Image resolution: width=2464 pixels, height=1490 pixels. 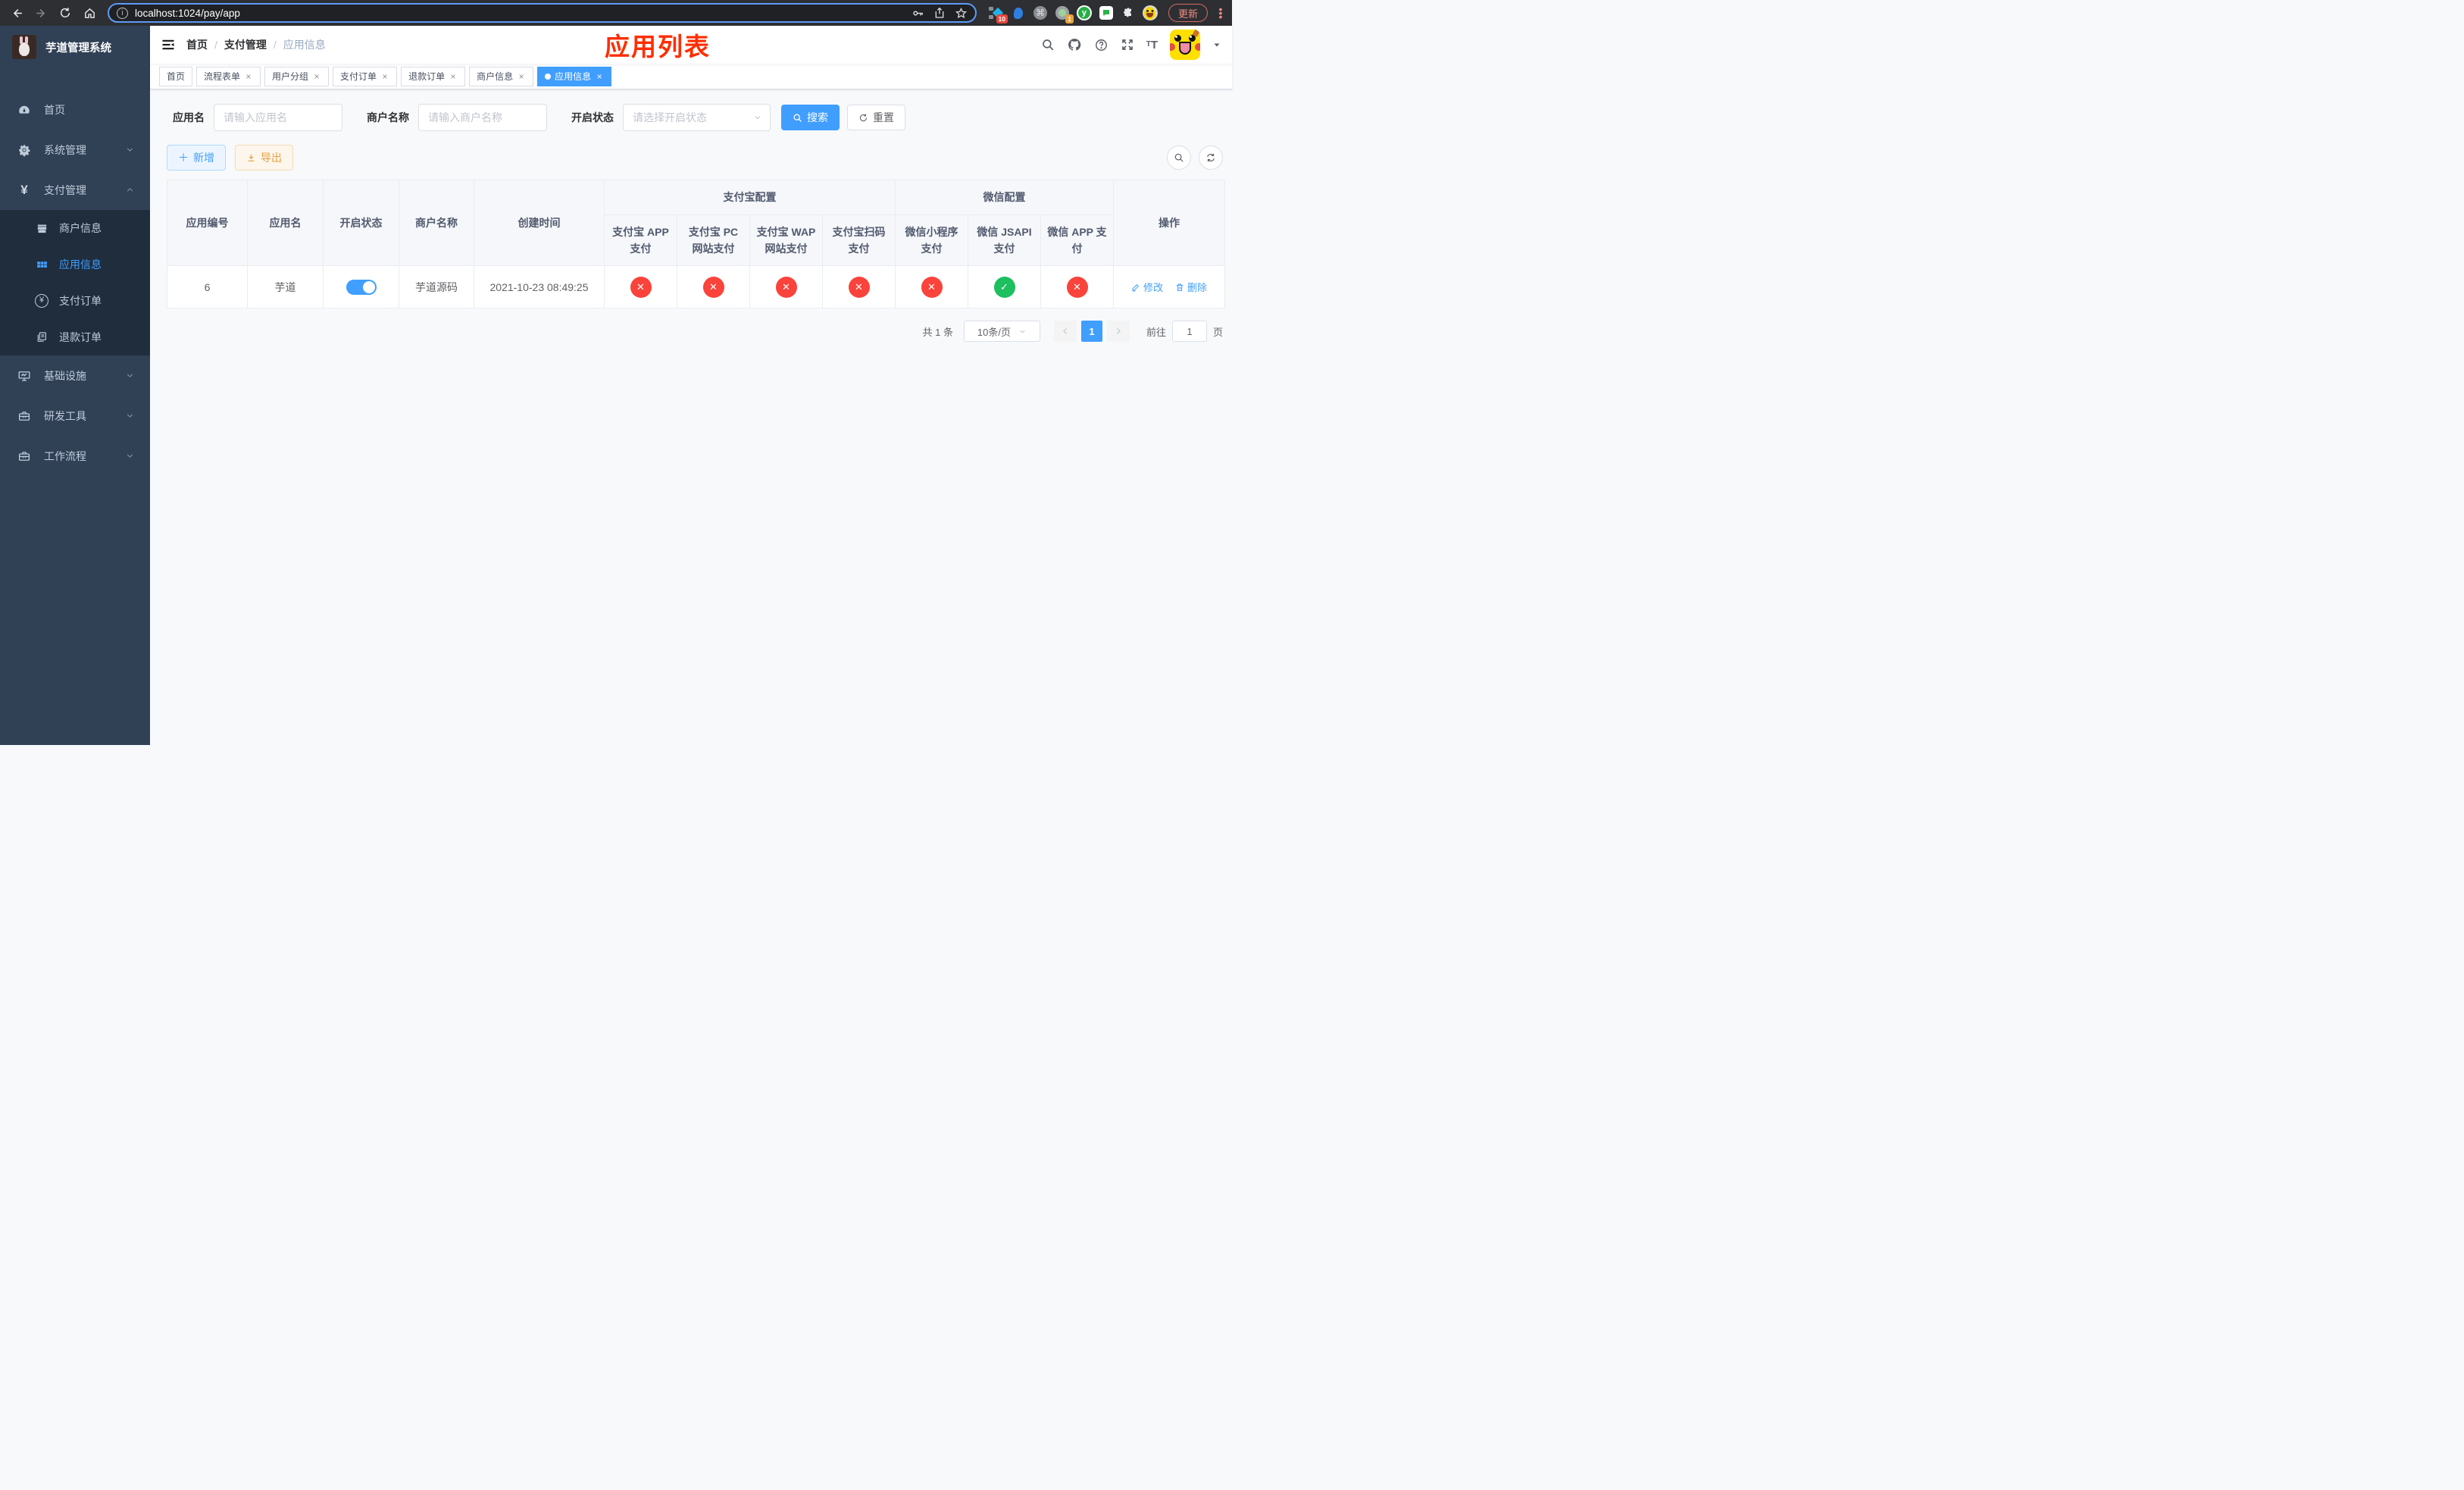 I want to click on refresh-table-button, so click(x=1211, y=158).